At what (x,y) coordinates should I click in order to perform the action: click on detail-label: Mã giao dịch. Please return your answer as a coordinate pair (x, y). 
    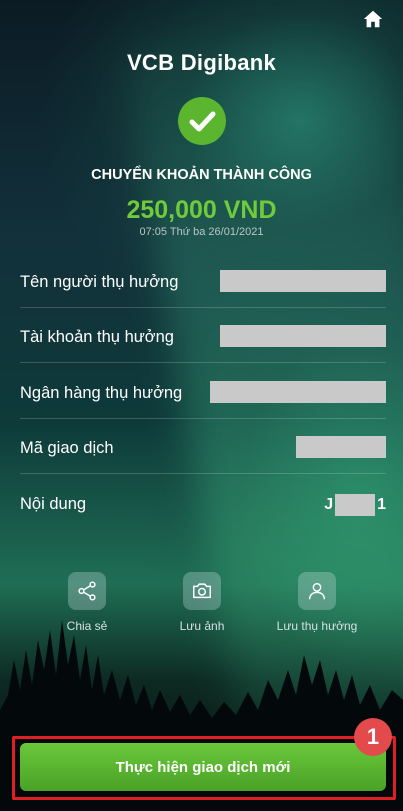
    Looking at the image, I should click on (67, 448).